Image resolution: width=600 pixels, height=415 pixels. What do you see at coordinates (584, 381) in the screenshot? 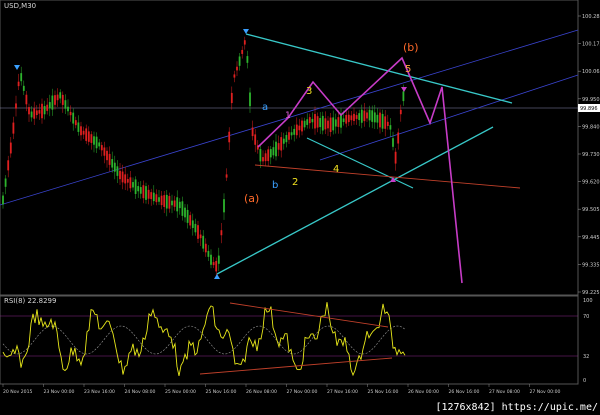
I see `rsi-tick-label: 0` at bounding box center [584, 381].